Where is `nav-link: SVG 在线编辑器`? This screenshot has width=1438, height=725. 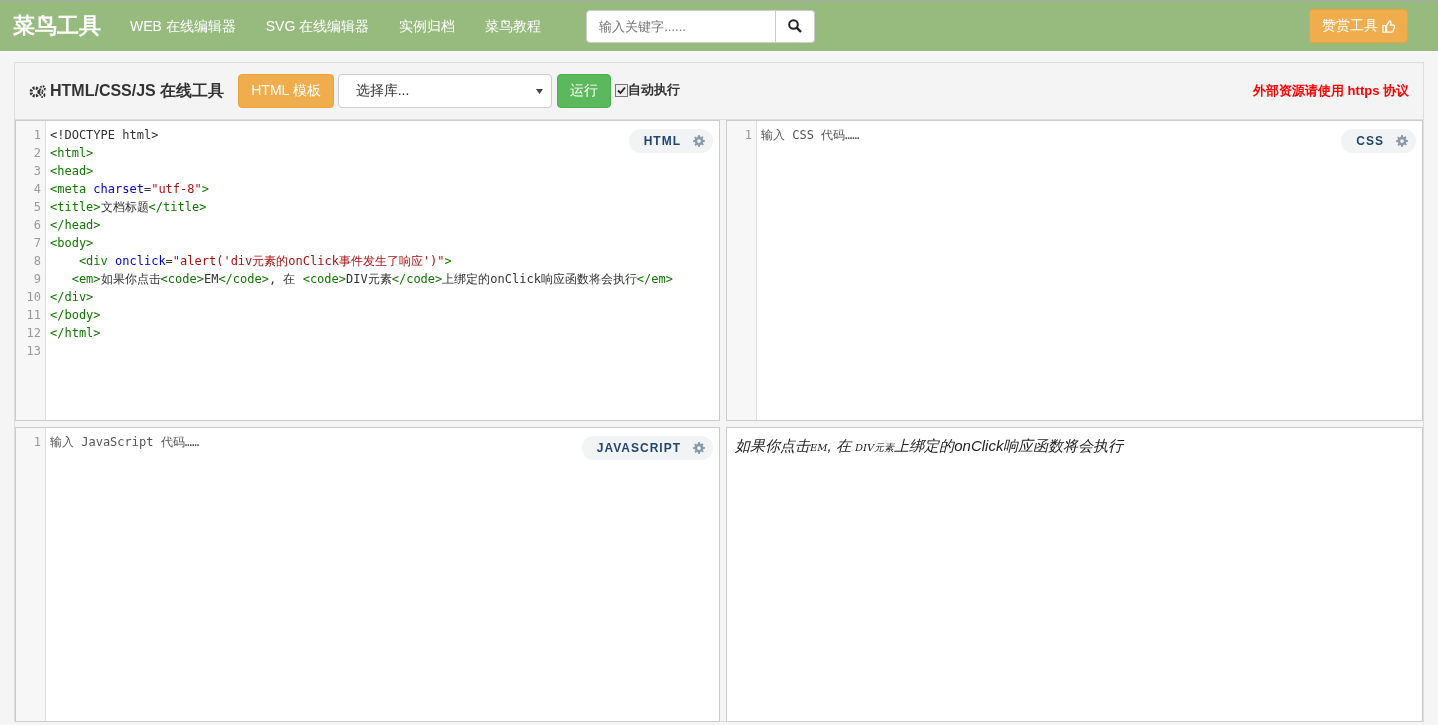 nav-link: SVG 在线编辑器 is located at coordinates (317, 25).